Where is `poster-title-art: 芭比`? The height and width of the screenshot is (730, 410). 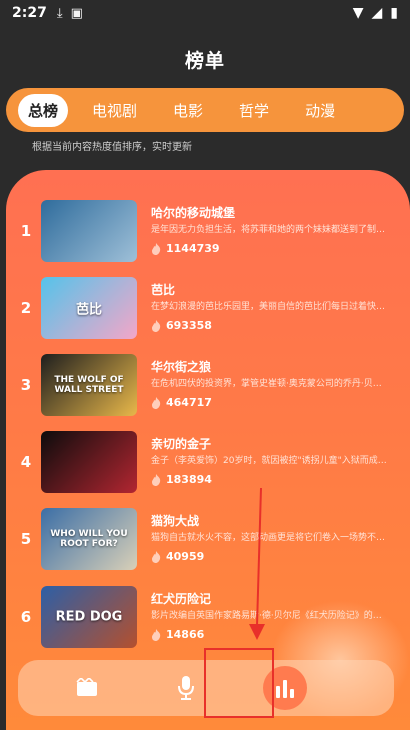
poster-title-art: 芭比 is located at coordinates (88, 310).